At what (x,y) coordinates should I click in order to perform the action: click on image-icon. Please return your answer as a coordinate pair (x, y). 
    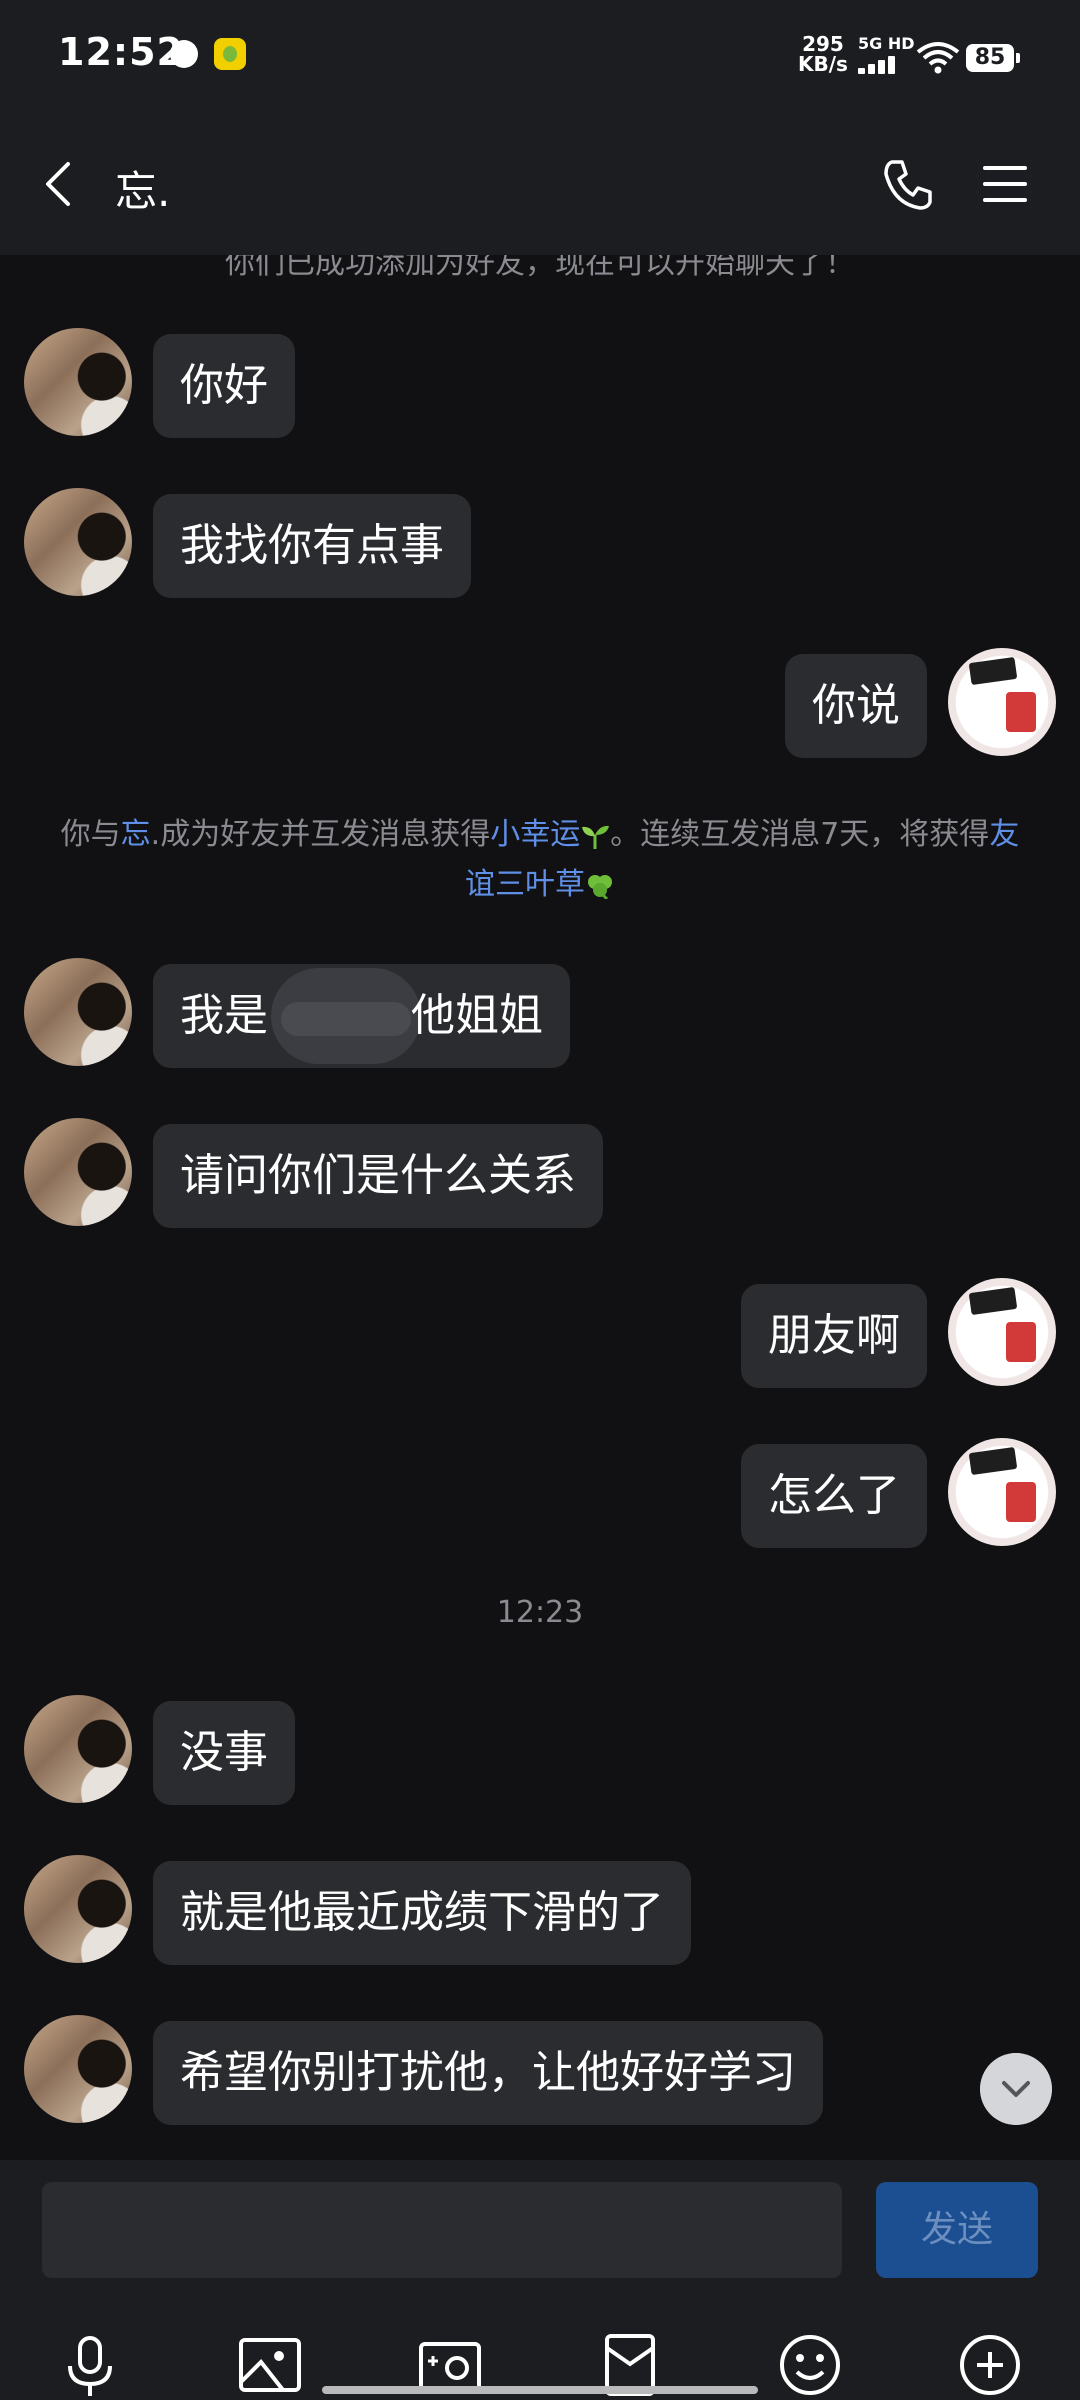
    Looking at the image, I should click on (270, 2365).